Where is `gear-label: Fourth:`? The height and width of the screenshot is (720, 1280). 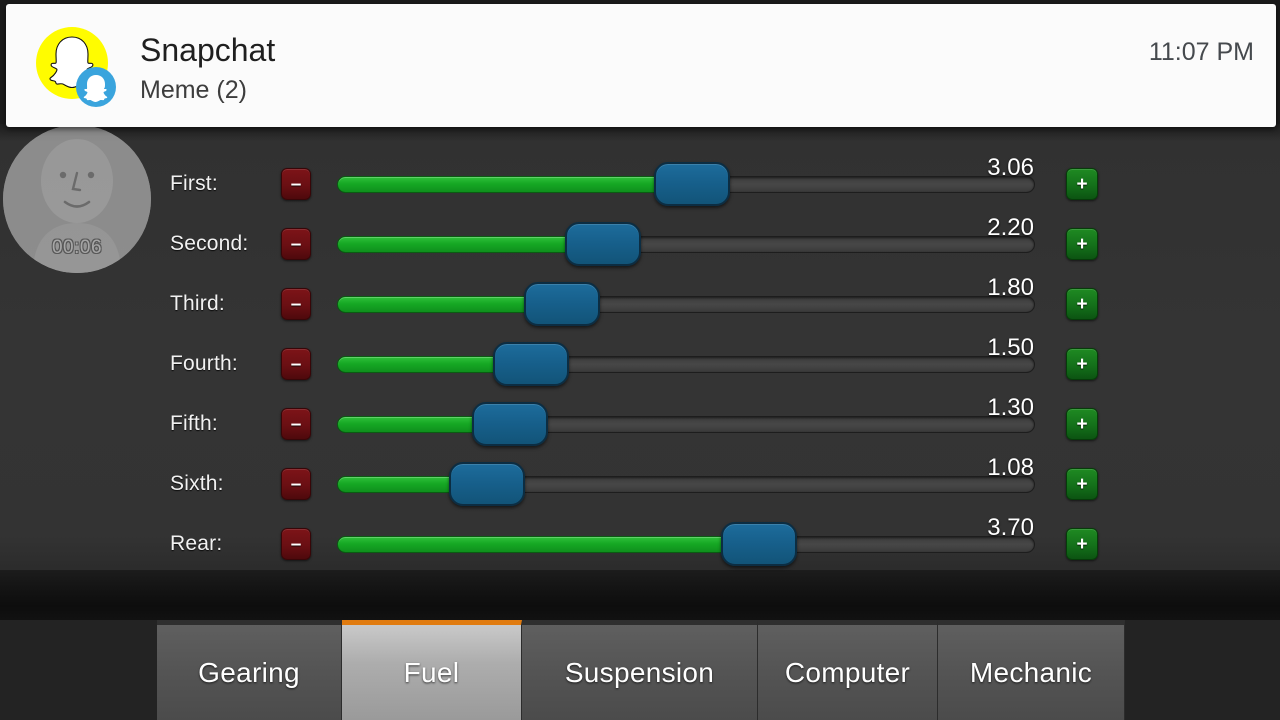 gear-label: Fourth: is located at coordinates (204, 363).